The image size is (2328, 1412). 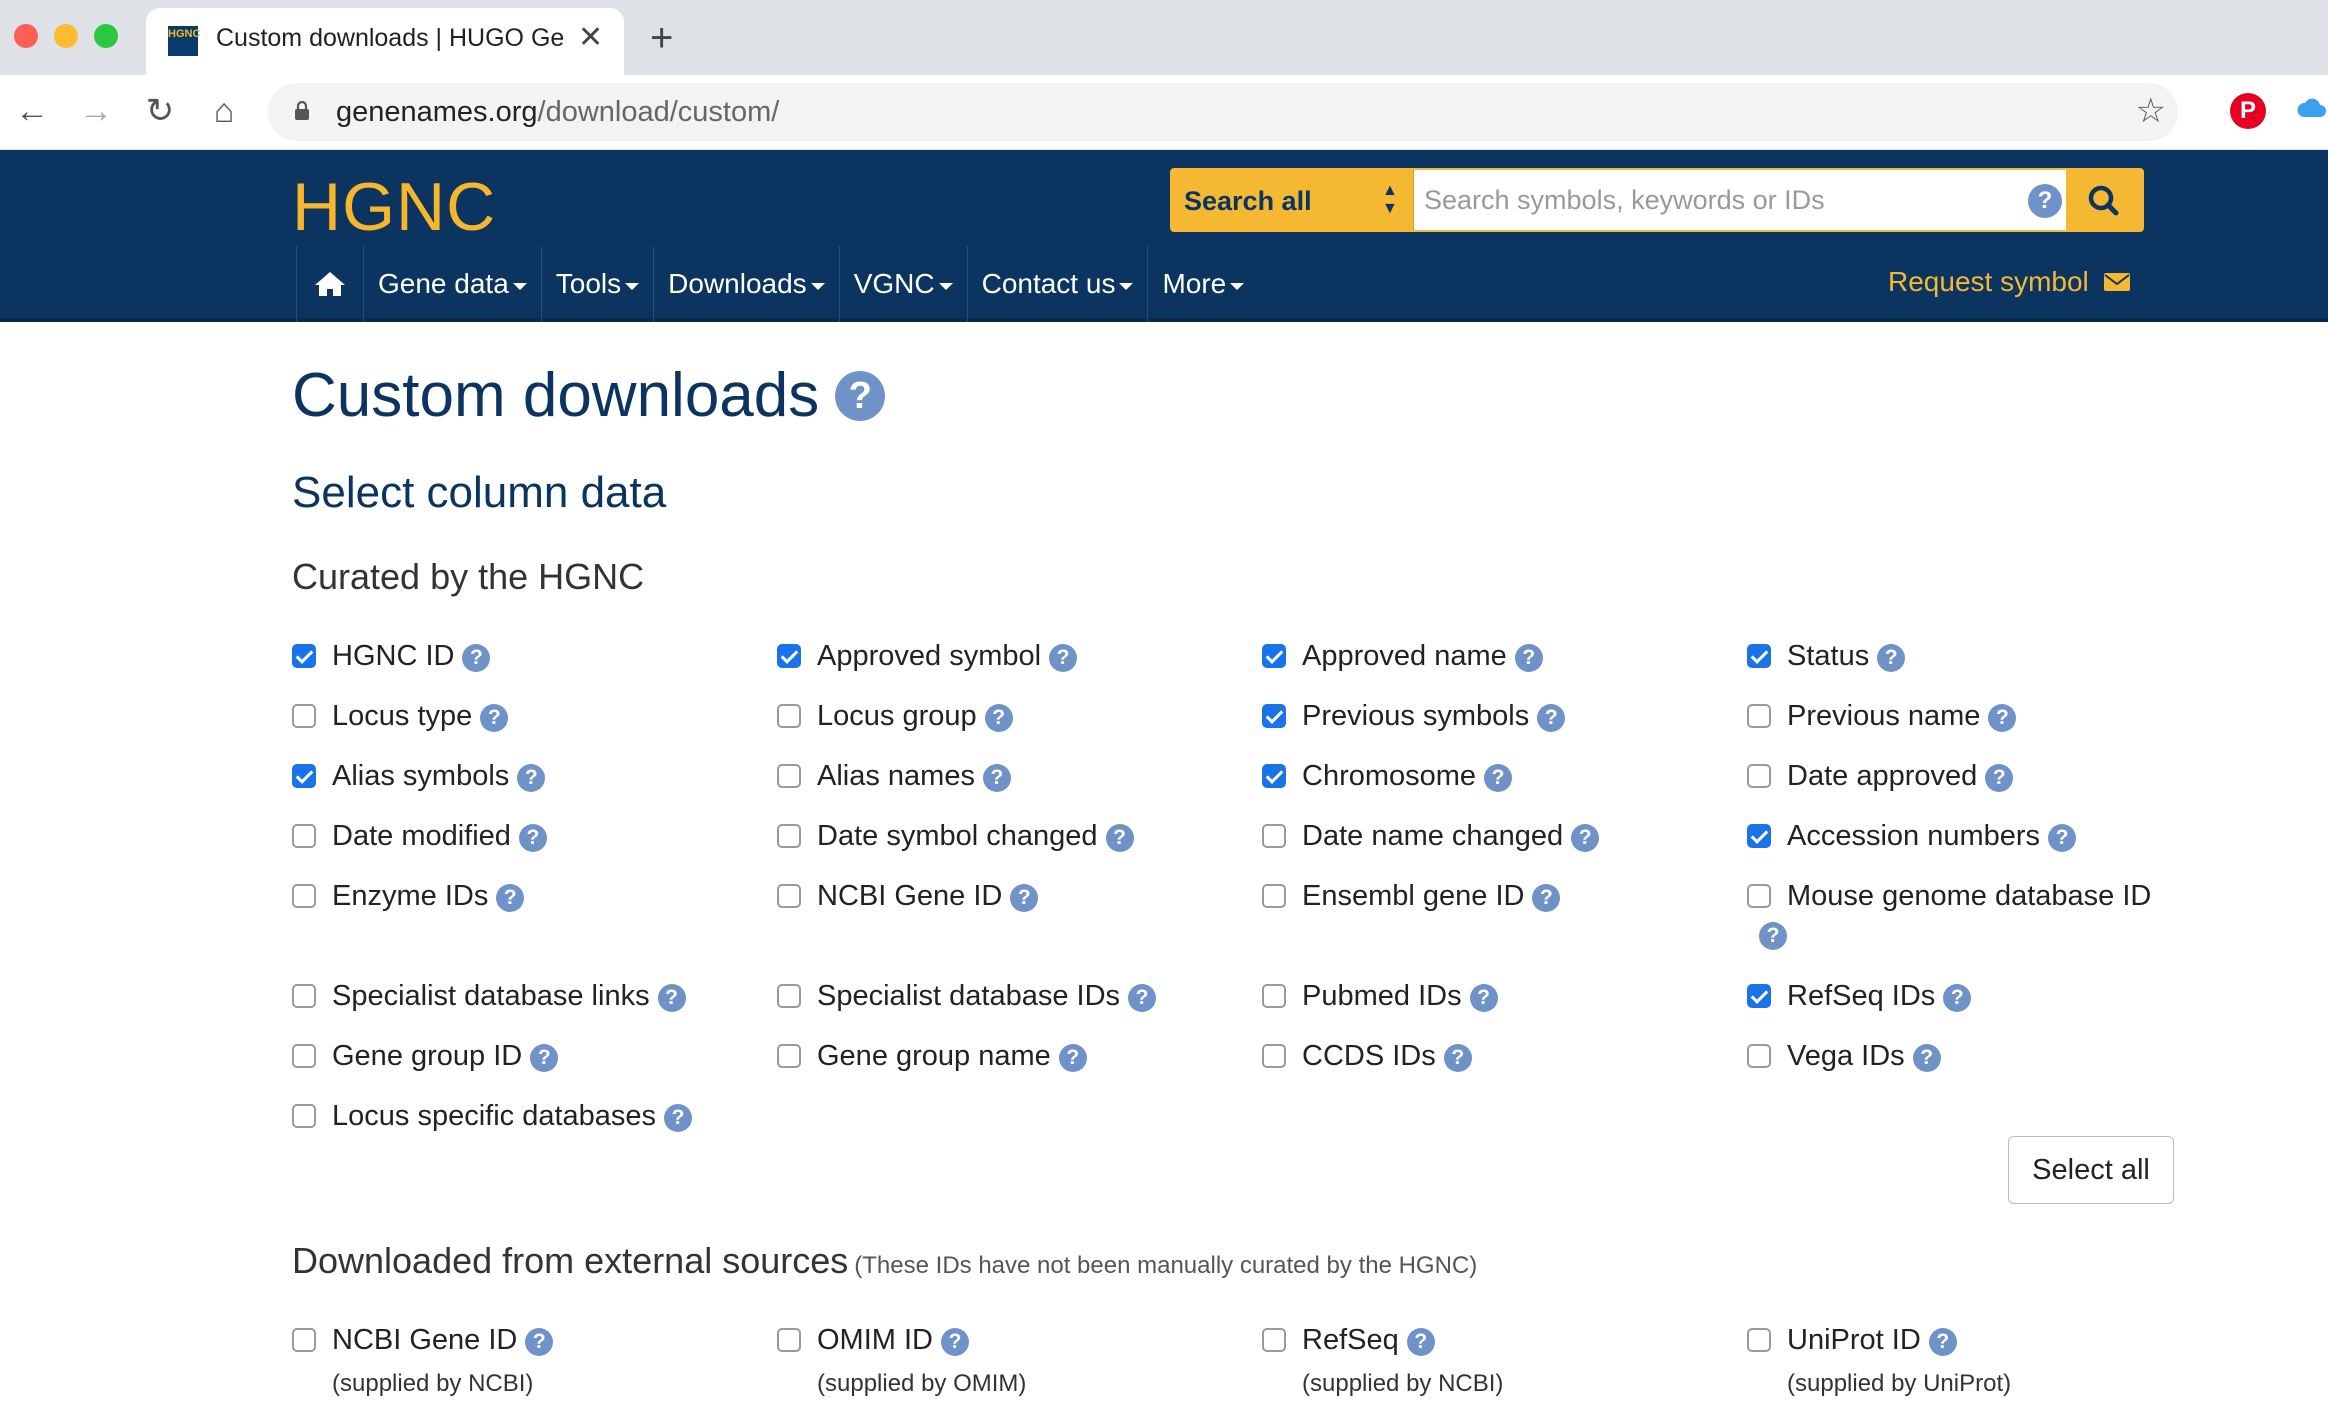 I want to click on option-label: UniProt ID?, so click(x=1872, y=1340).